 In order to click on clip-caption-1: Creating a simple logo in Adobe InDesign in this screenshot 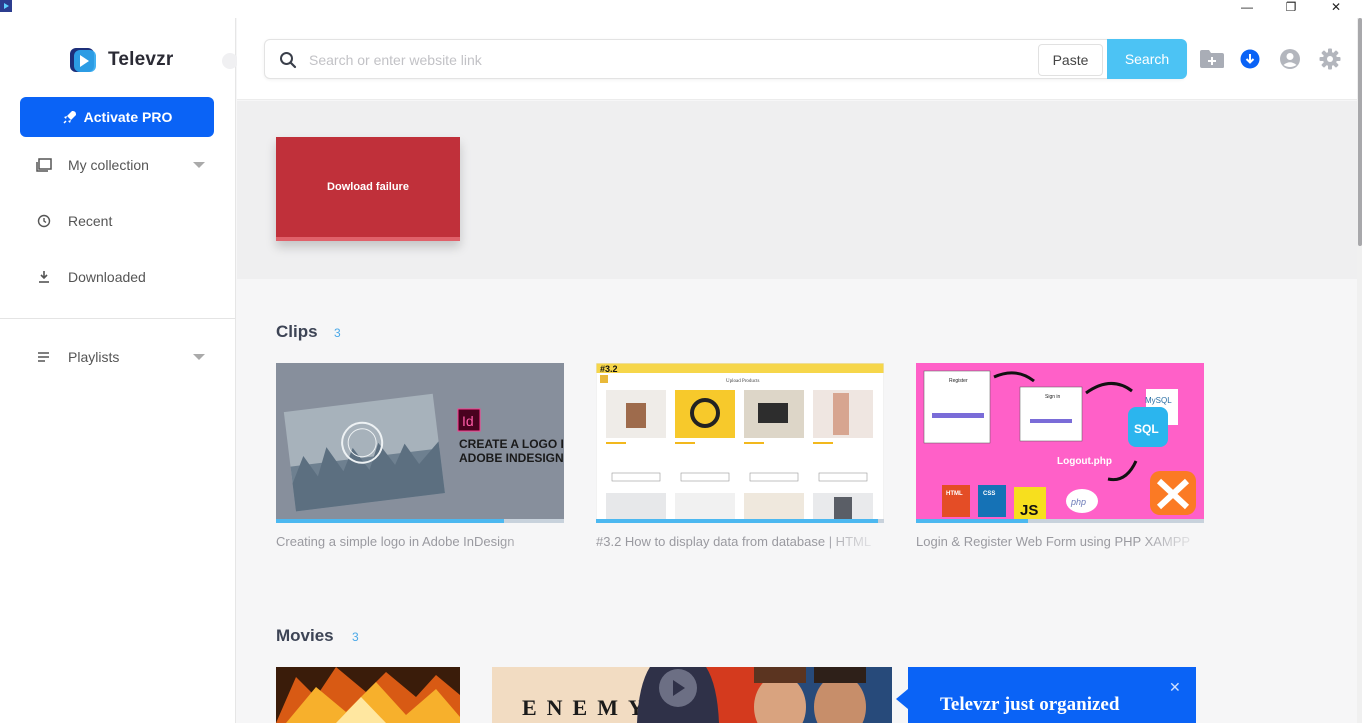, I will do `click(420, 541)`.